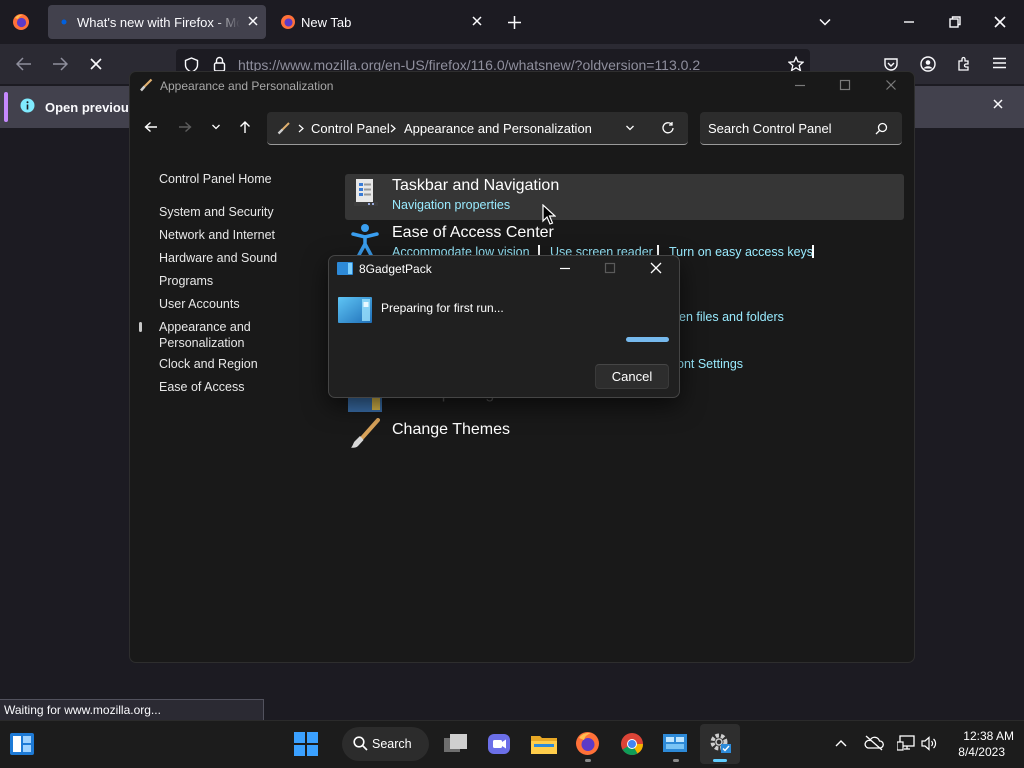 This screenshot has height=768, width=1024. Describe the element at coordinates (796, 64) in the screenshot. I see `bookmark-star-icon` at that location.